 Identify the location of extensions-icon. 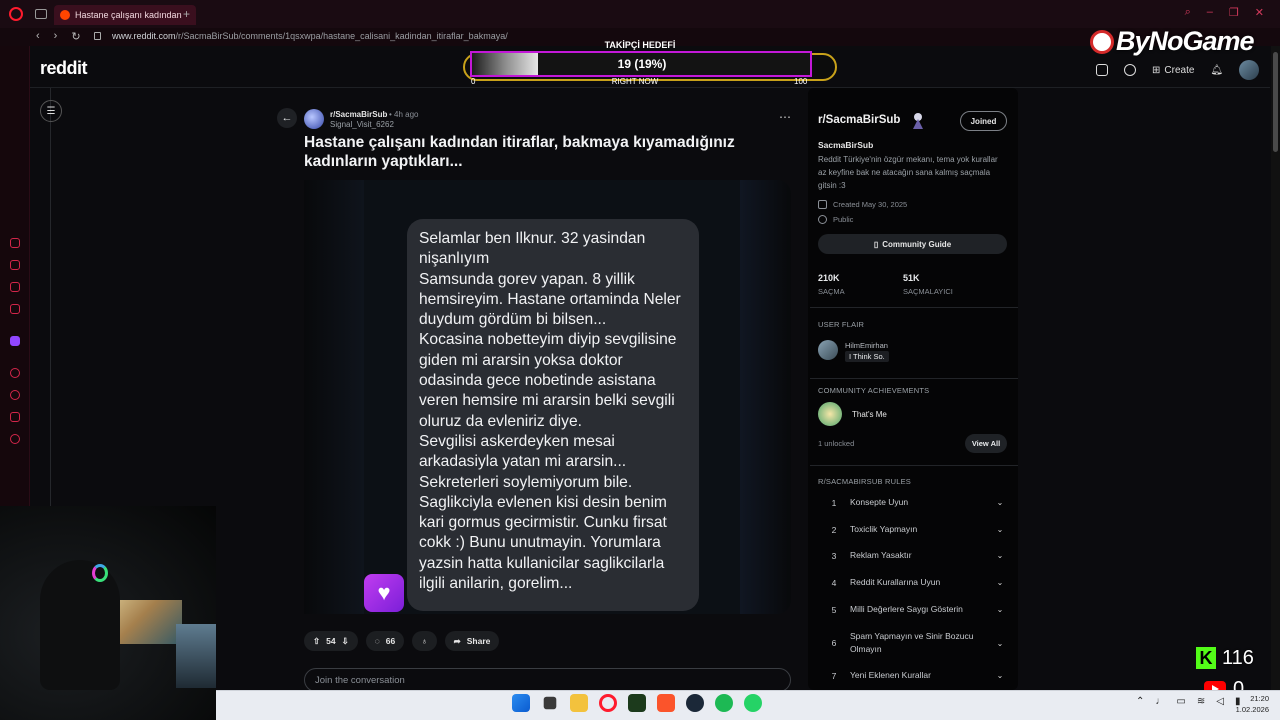
(15, 287).